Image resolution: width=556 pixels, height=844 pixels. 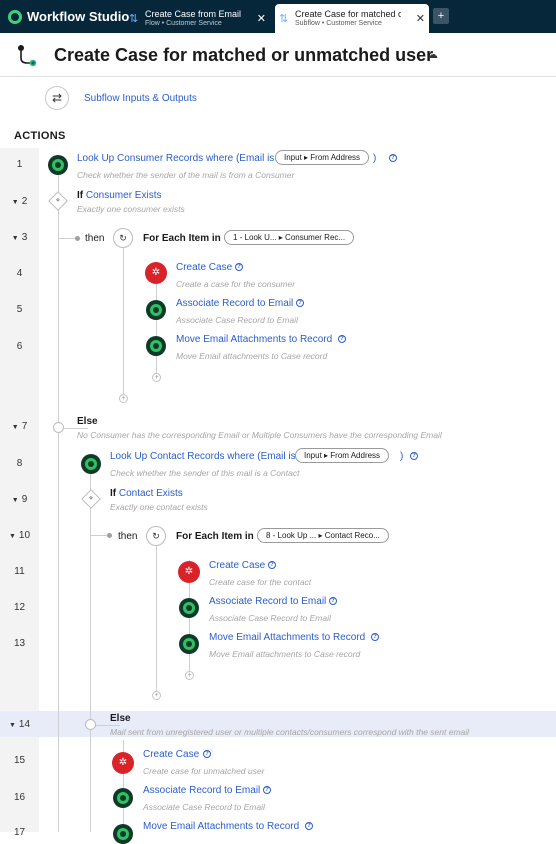 What do you see at coordinates (260, 582) in the screenshot?
I see `step-11-annotation: Create case for the contact` at bounding box center [260, 582].